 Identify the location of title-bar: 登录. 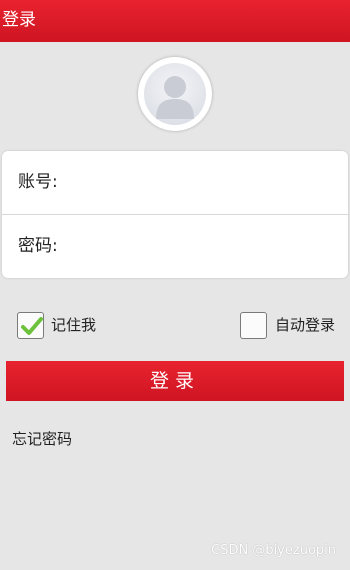
(175, 21).